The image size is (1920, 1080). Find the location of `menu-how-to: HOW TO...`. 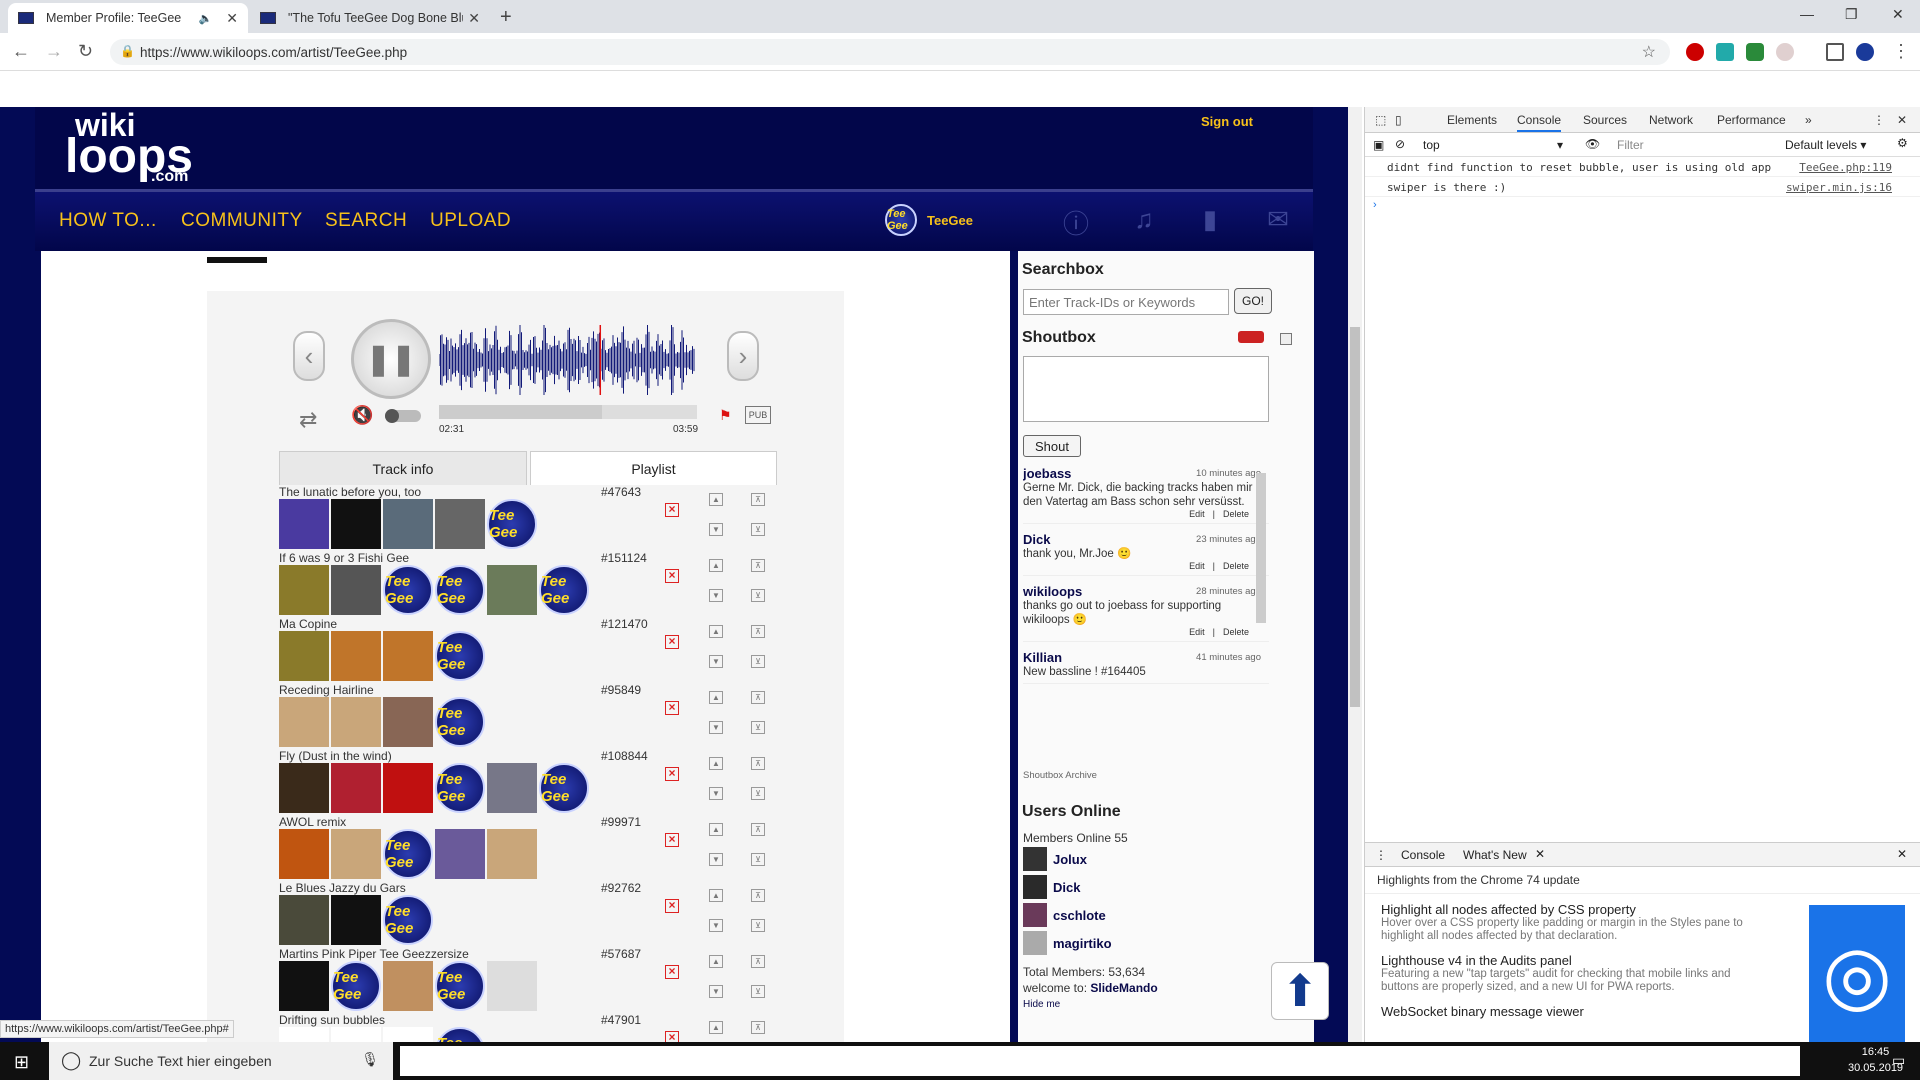

menu-how-to: HOW TO... is located at coordinates (108, 221).